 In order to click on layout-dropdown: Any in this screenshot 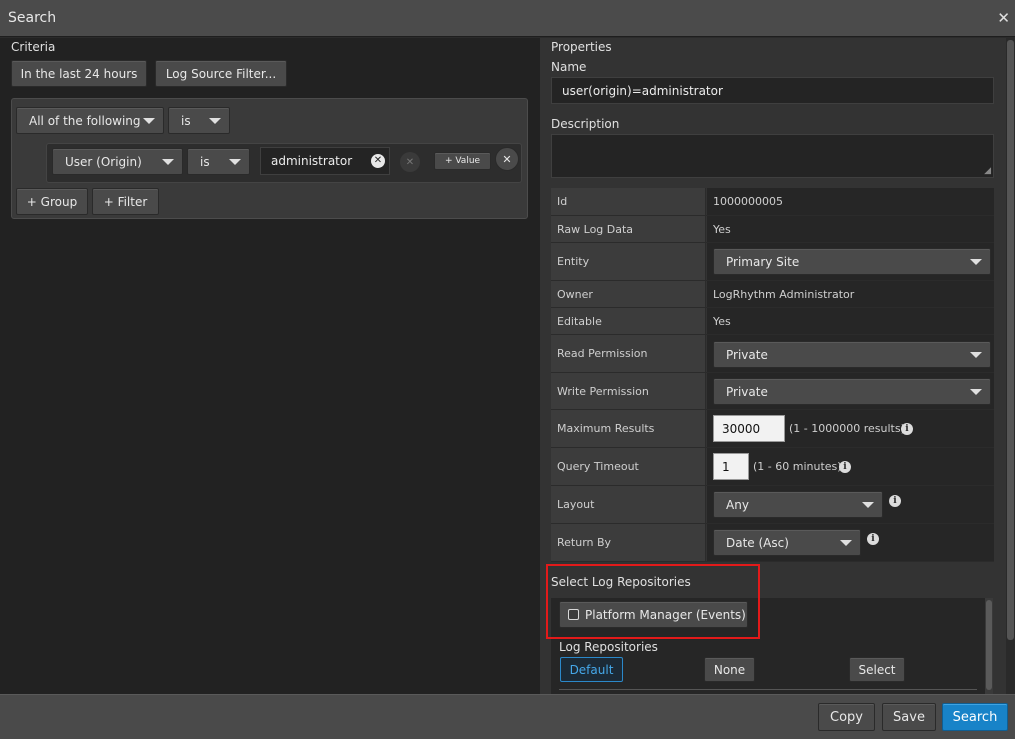, I will do `click(798, 504)`.